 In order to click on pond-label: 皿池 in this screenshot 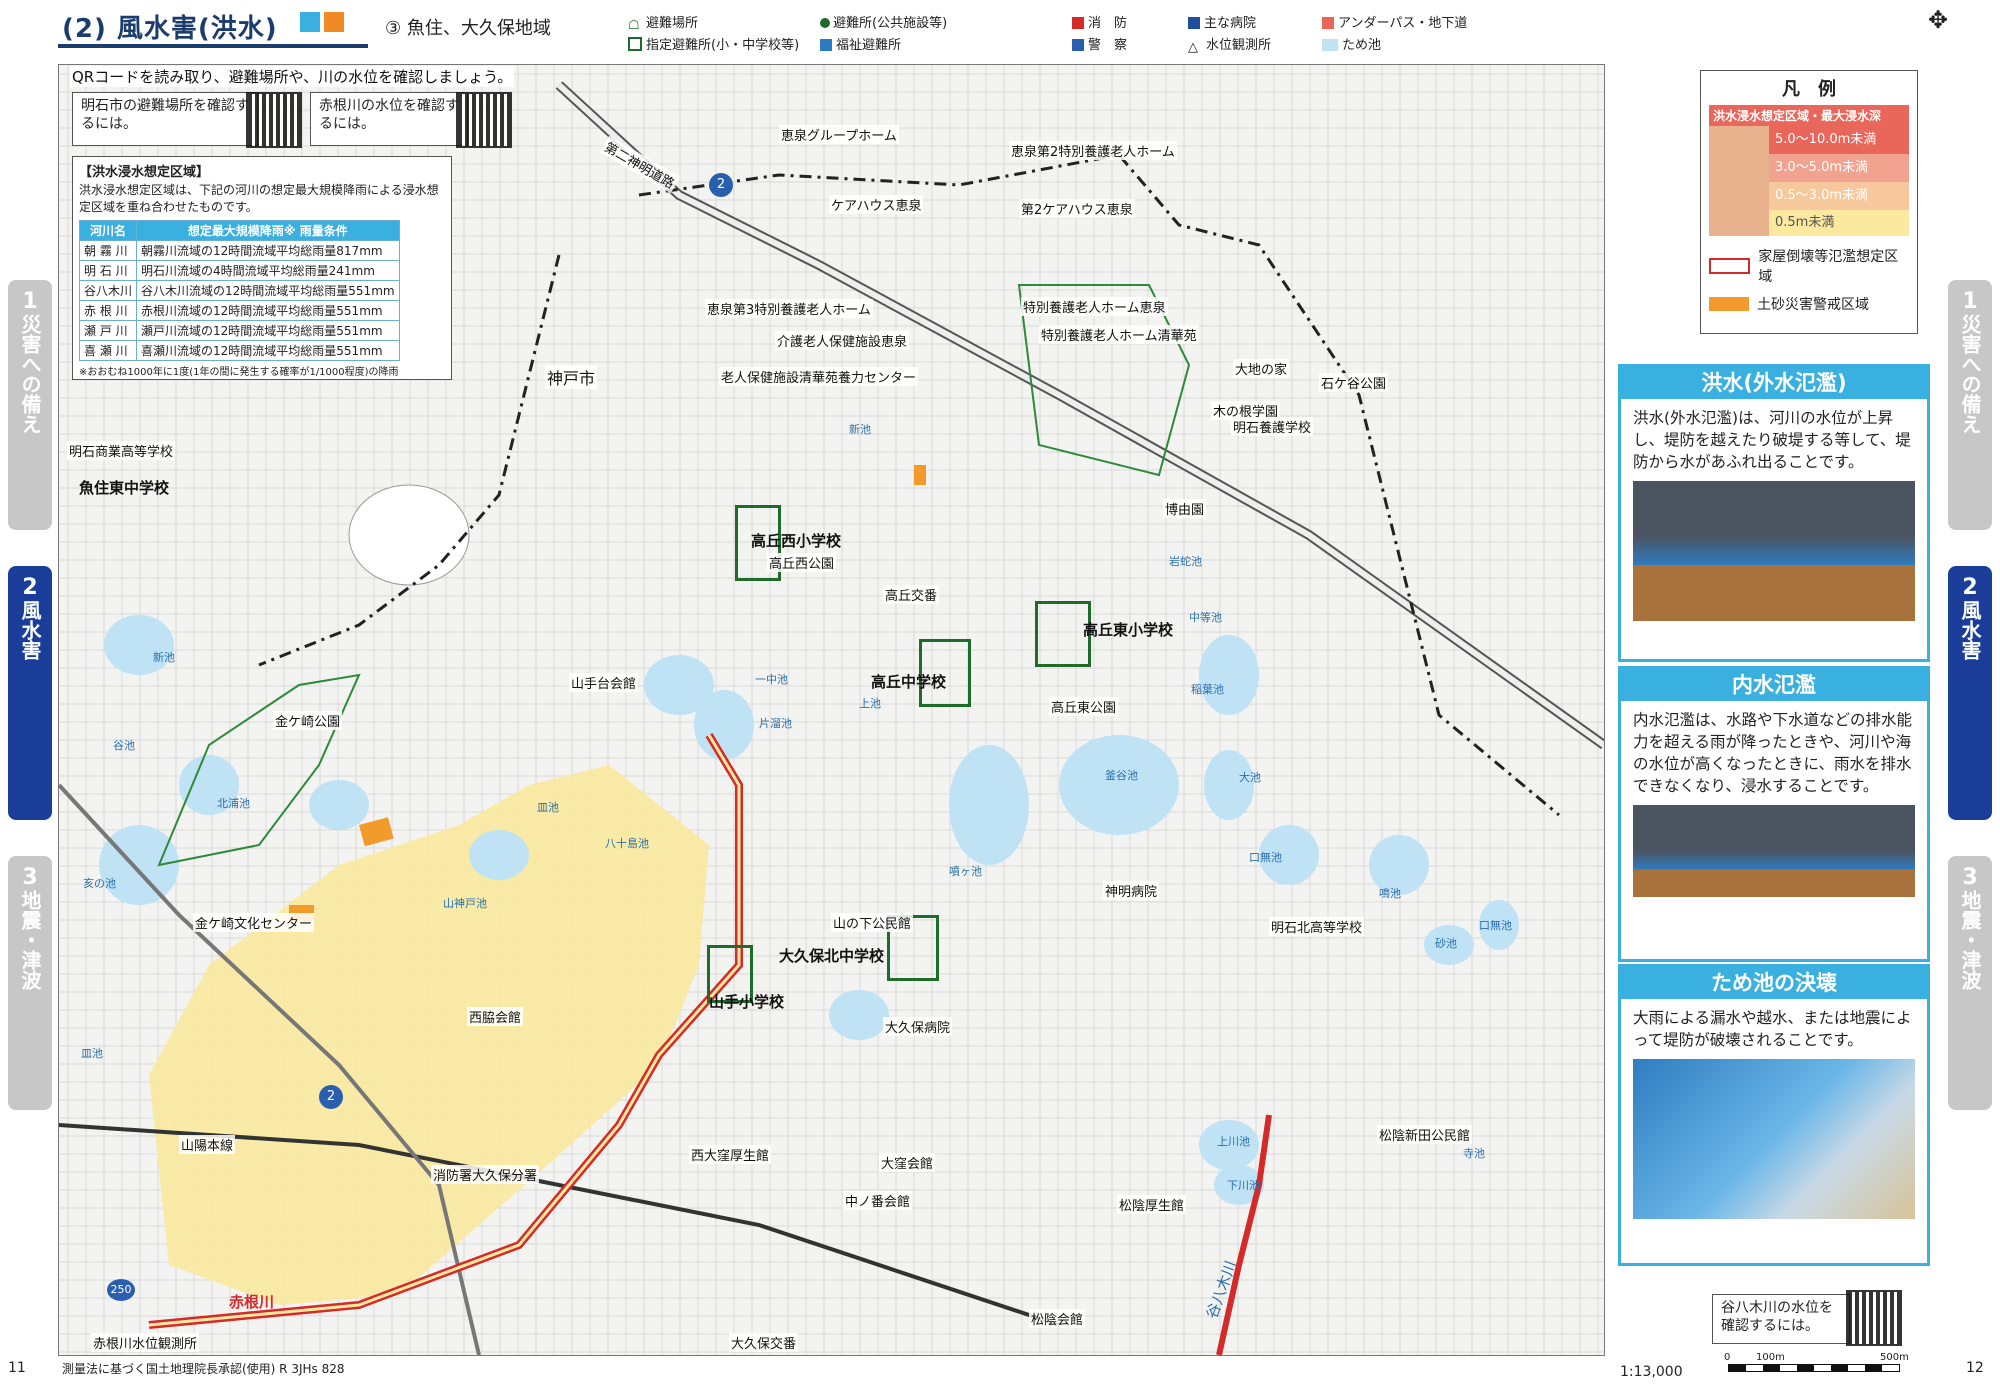, I will do `click(548, 807)`.